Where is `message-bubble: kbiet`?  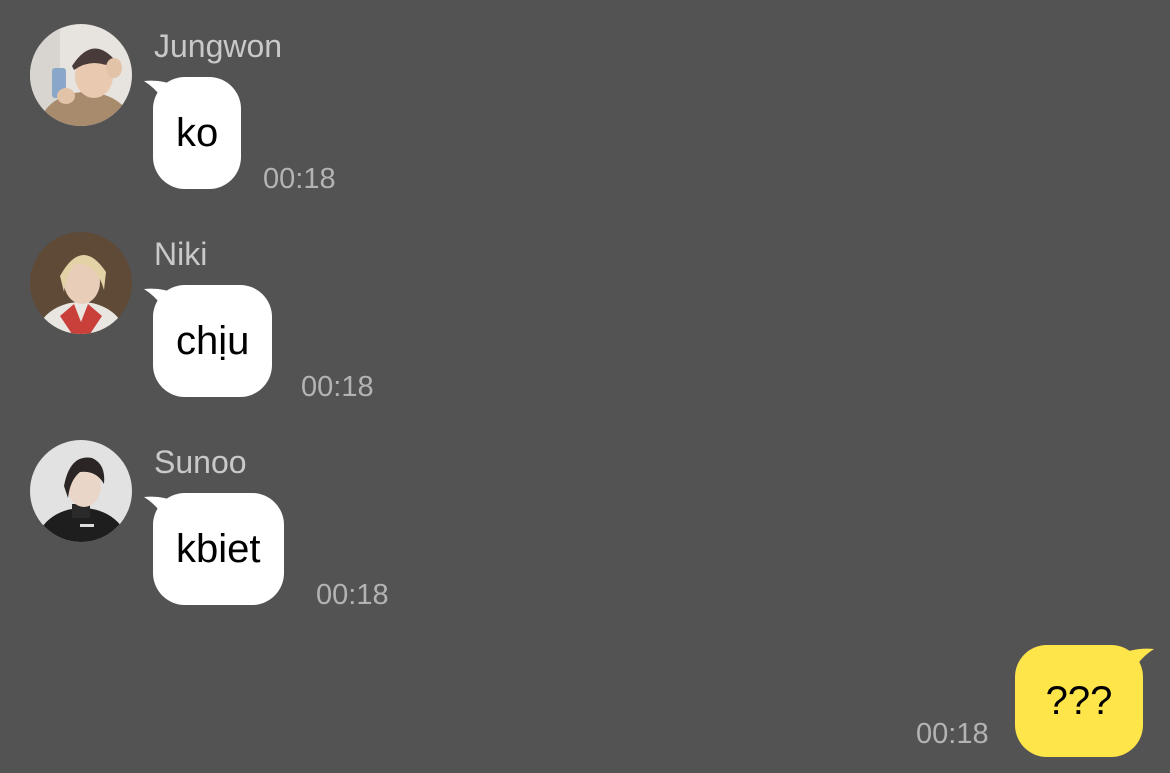 message-bubble: kbiet is located at coordinates (218, 549).